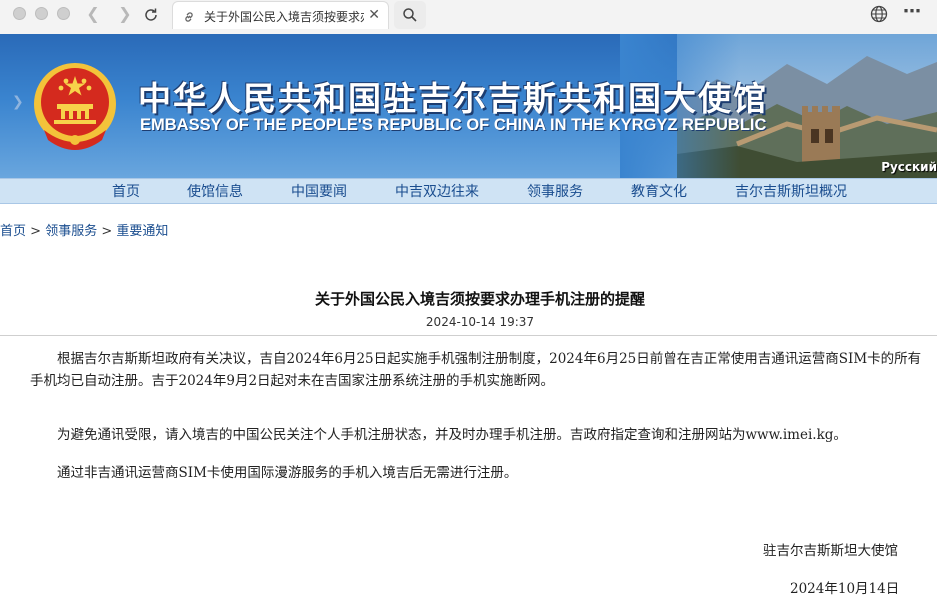  Describe the element at coordinates (480, 322) in the screenshot. I see `article-date: 2024-10-14 19:37` at that location.